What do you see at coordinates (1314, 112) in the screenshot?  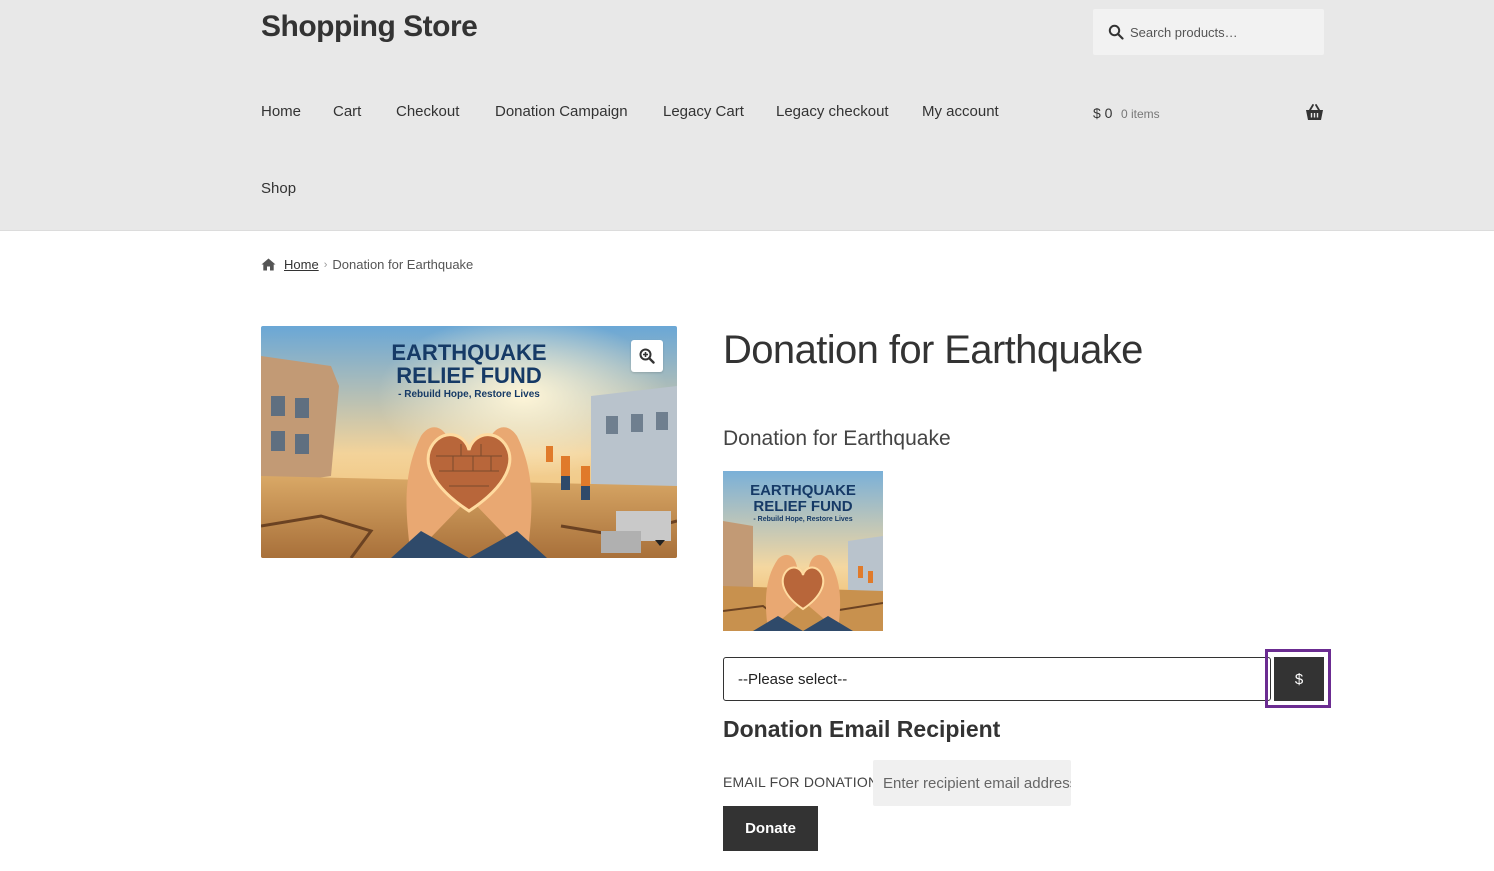 I see `basket-icon` at bounding box center [1314, 112].